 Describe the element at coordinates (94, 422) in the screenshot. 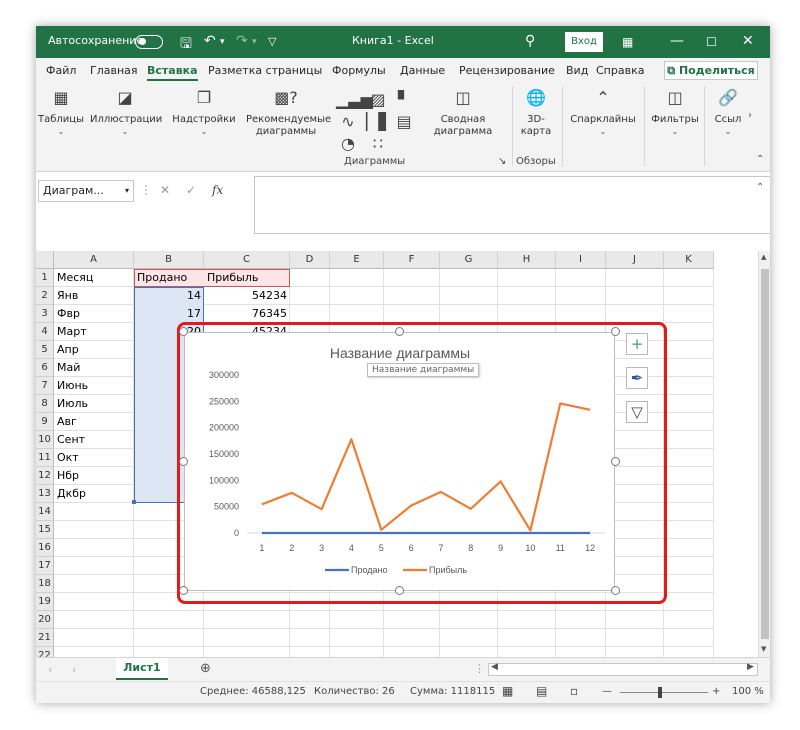

I see `cell-month: Авг` at that location.